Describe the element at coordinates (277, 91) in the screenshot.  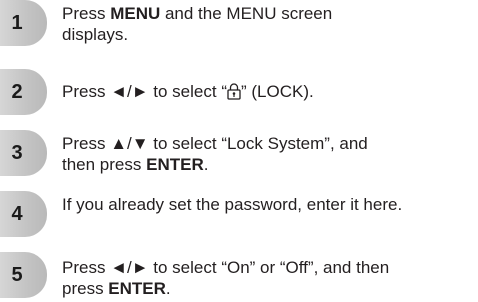
I see `step-text-part: ” (LOCK).` at that location.